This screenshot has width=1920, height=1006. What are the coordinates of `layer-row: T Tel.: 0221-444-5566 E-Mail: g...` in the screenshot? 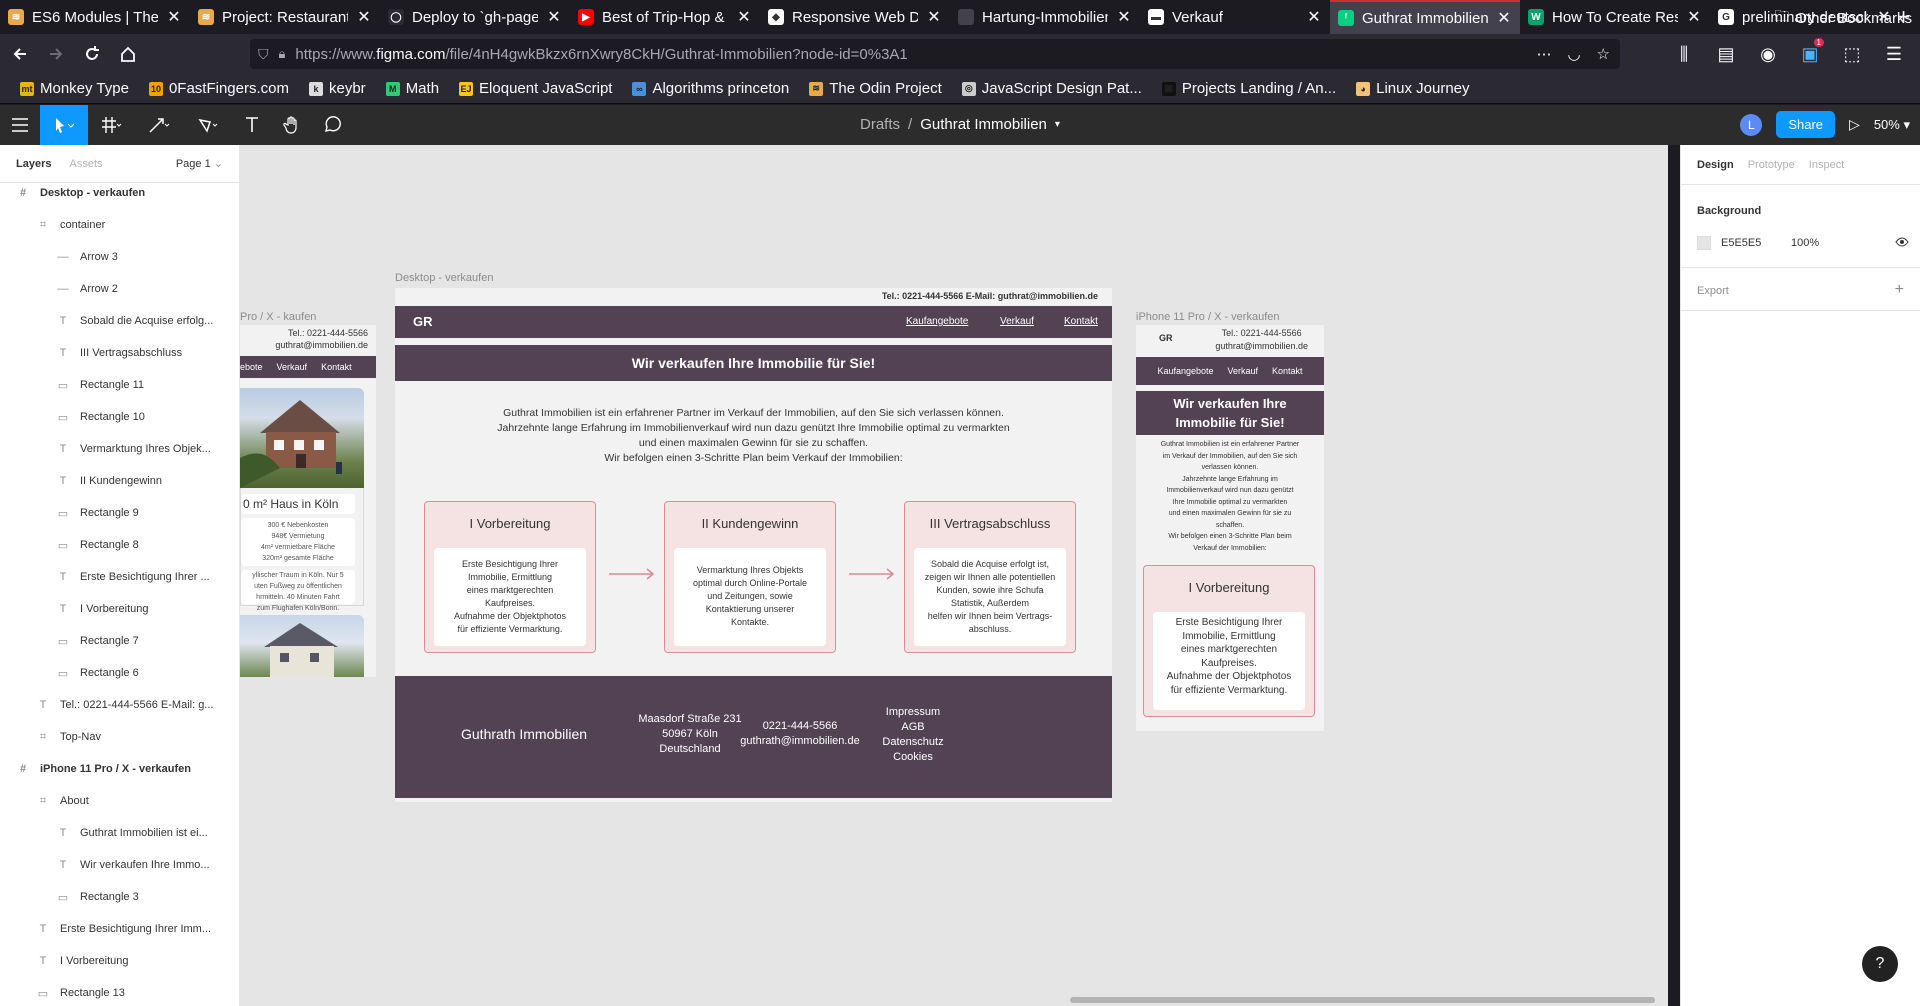 It's located at (119, 705).